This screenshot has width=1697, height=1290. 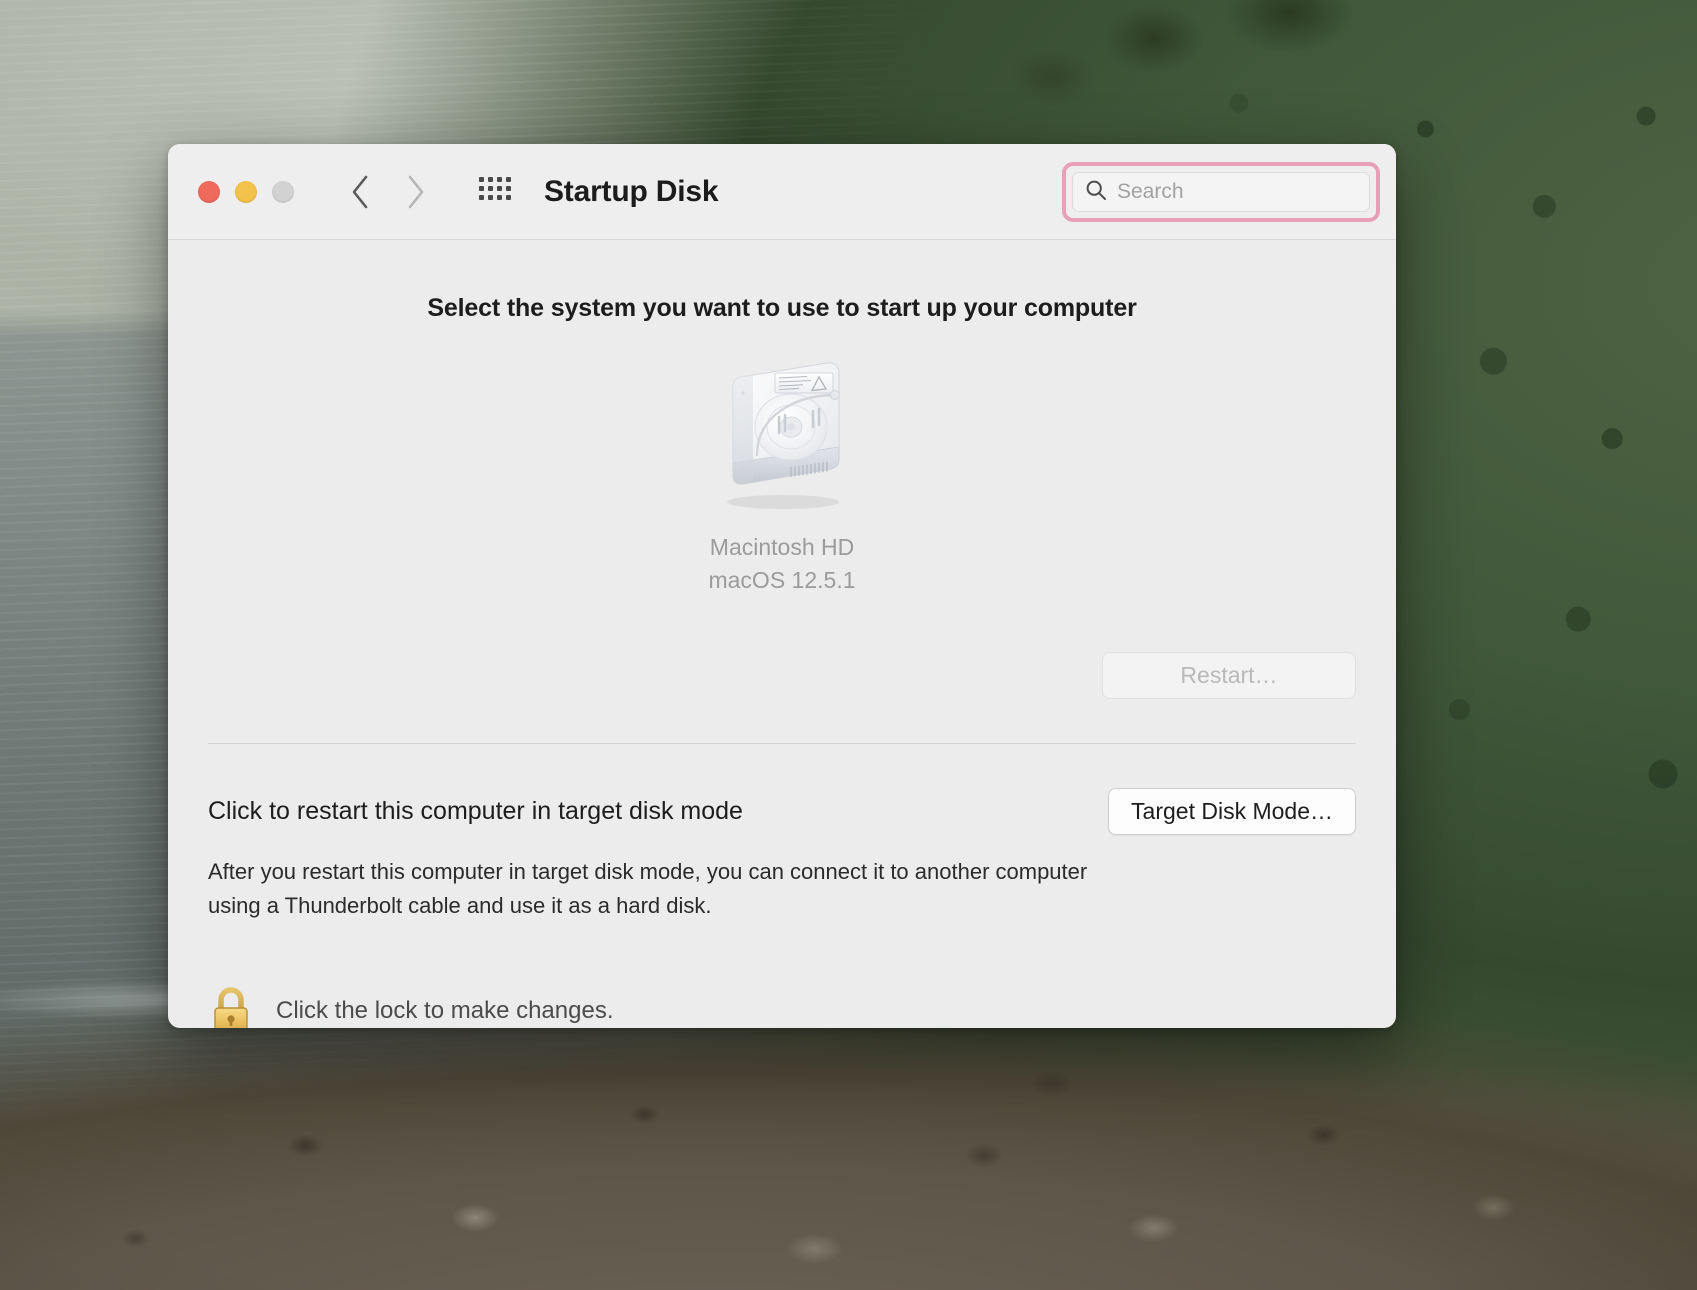 What do you see at coordinates (283, 191) in the screenshot?
I see `zoom-window-button` at bounding box center [283, 191].